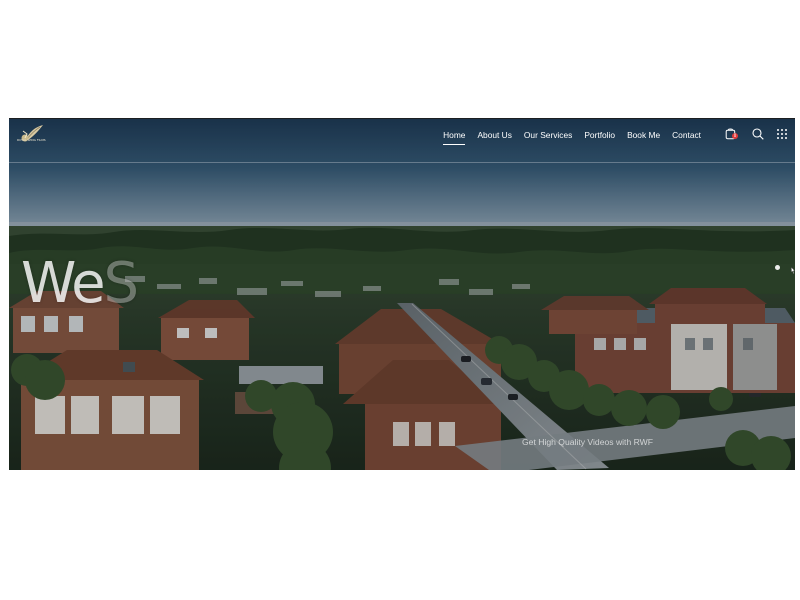 The width and height of the screenshot is (800, 600). Describe the element at coordinates (32, 134) in the screenshot. I see `feather-logo-icon` at that location.